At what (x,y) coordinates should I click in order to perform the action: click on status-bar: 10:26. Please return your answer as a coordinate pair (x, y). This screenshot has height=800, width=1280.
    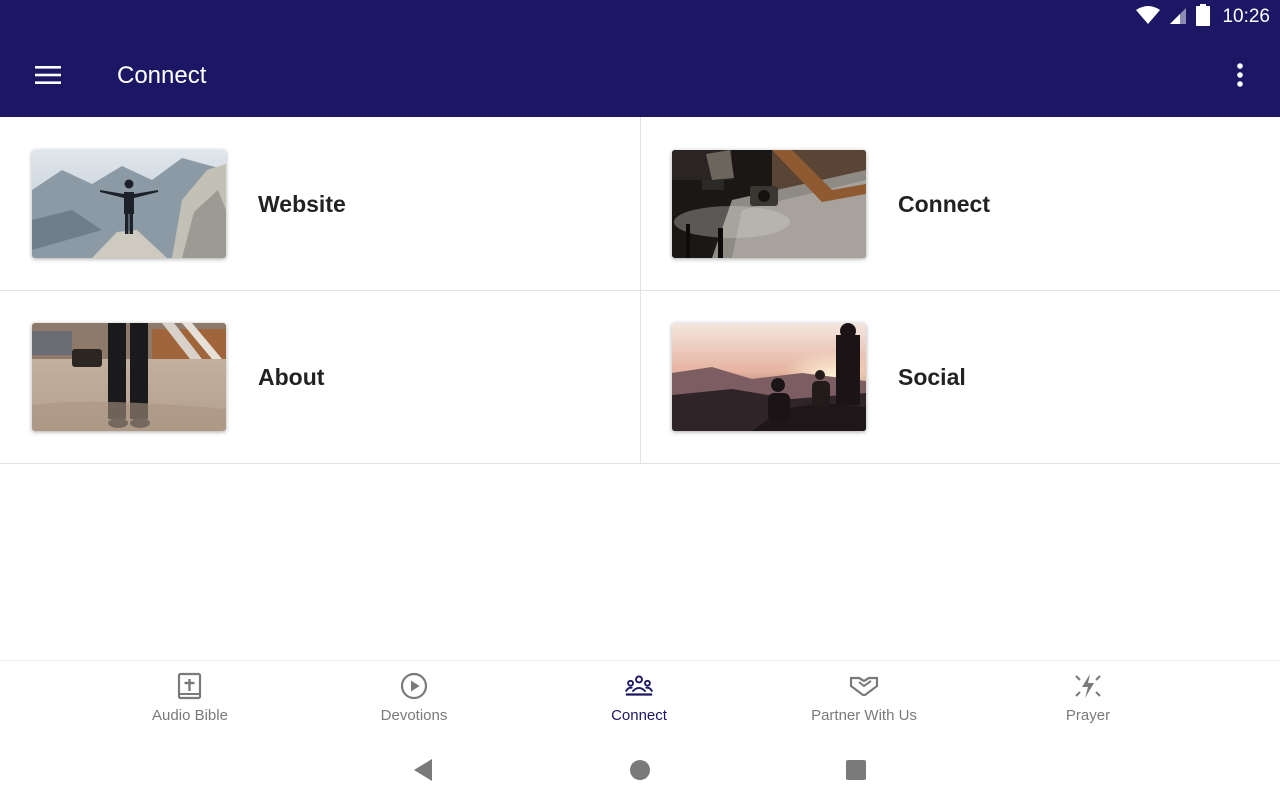
    Looking at the image, I should click on (640, 17).